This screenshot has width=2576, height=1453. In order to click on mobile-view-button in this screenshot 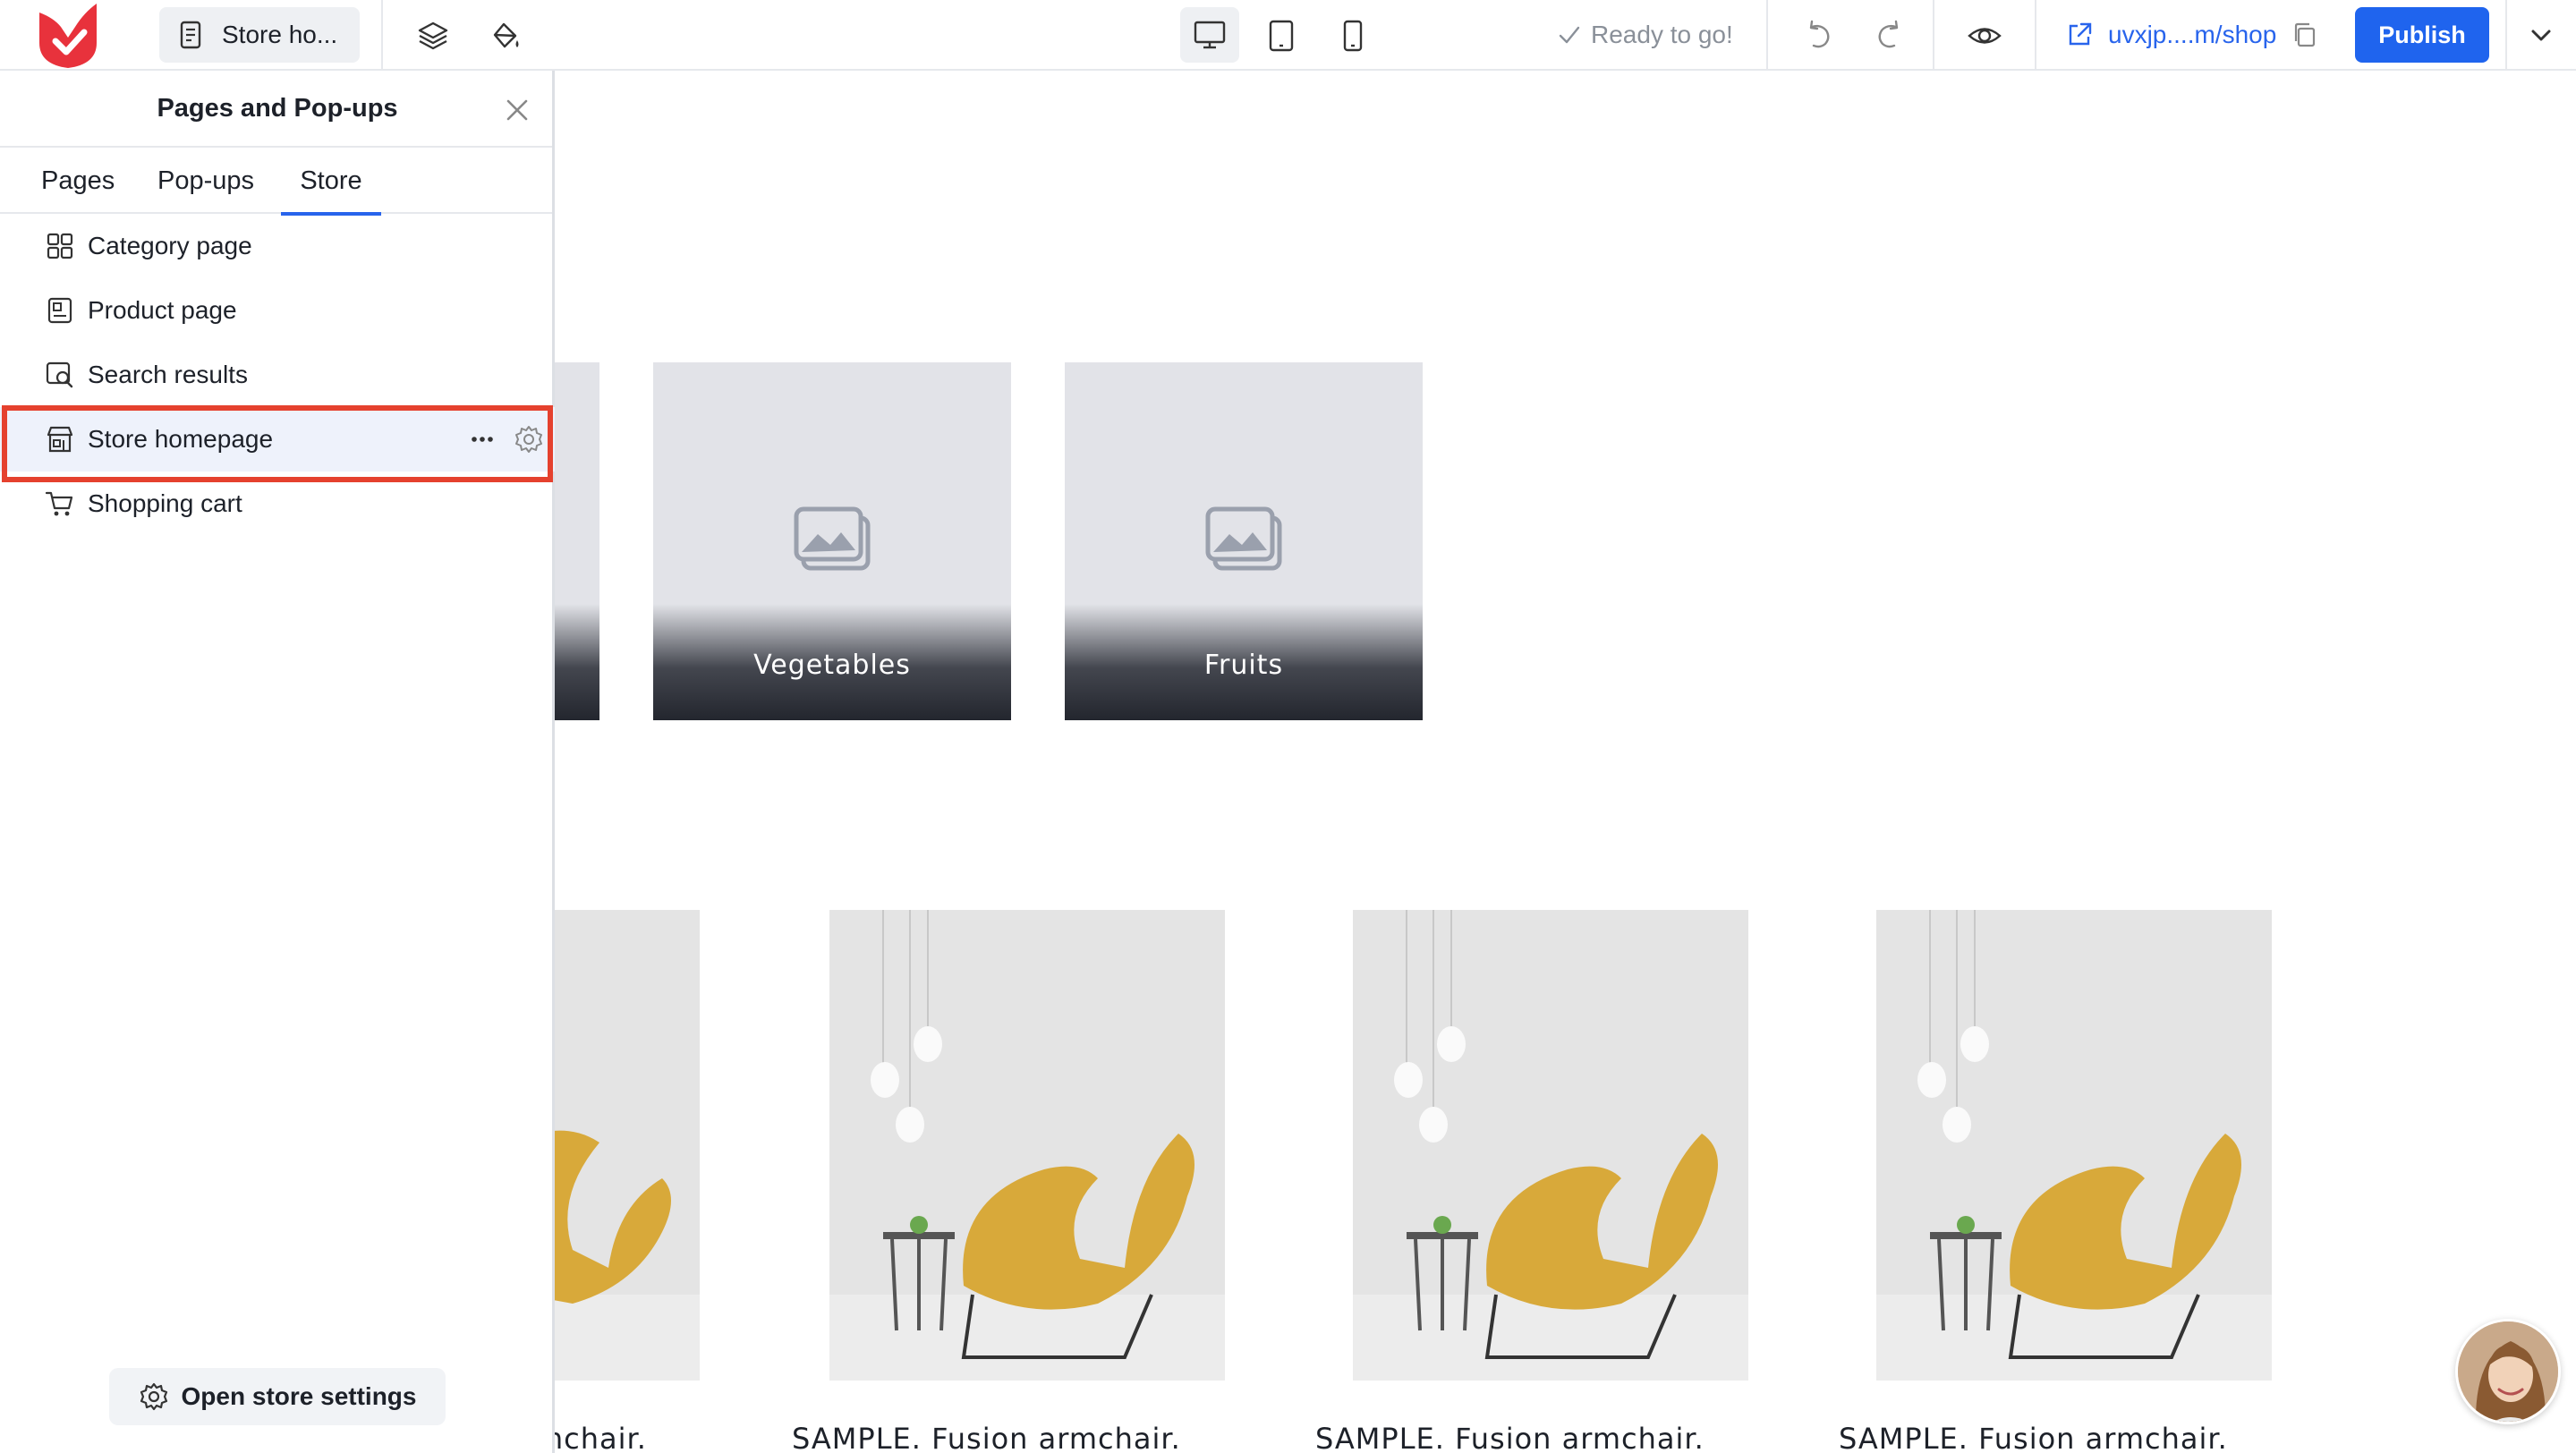, I will do `click(1353, 36)`.